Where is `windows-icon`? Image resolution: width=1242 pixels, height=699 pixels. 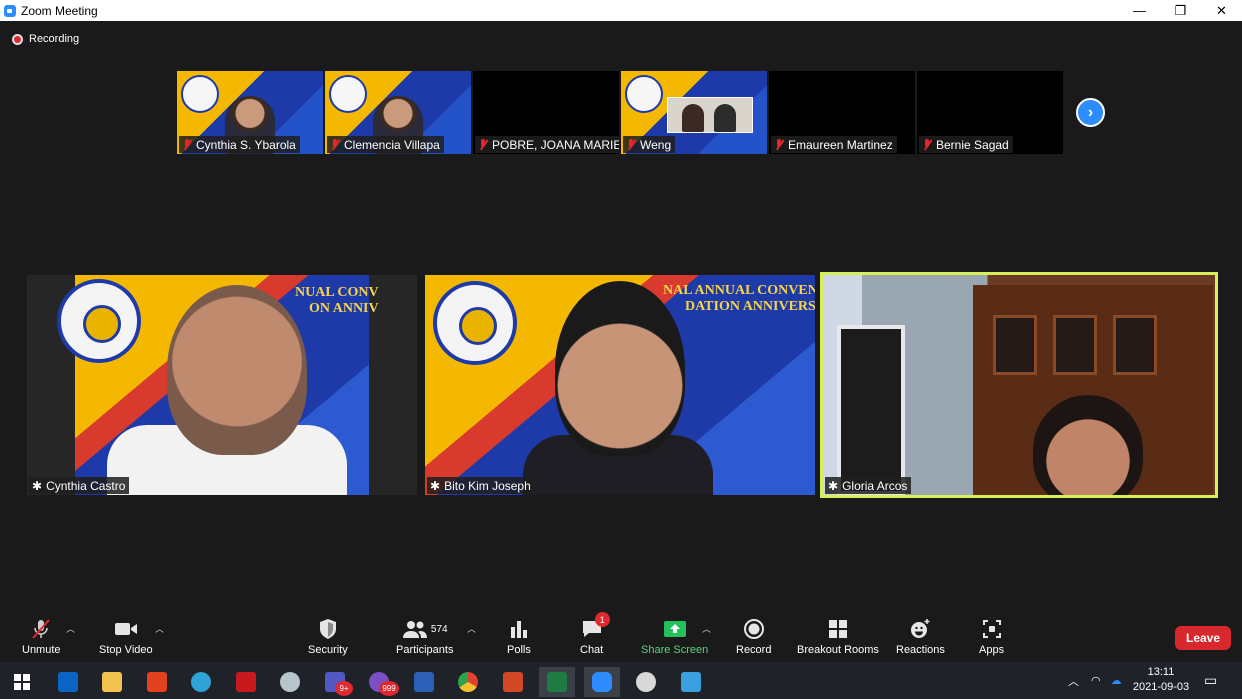 windows-icon is located at coordinates (22, 682).